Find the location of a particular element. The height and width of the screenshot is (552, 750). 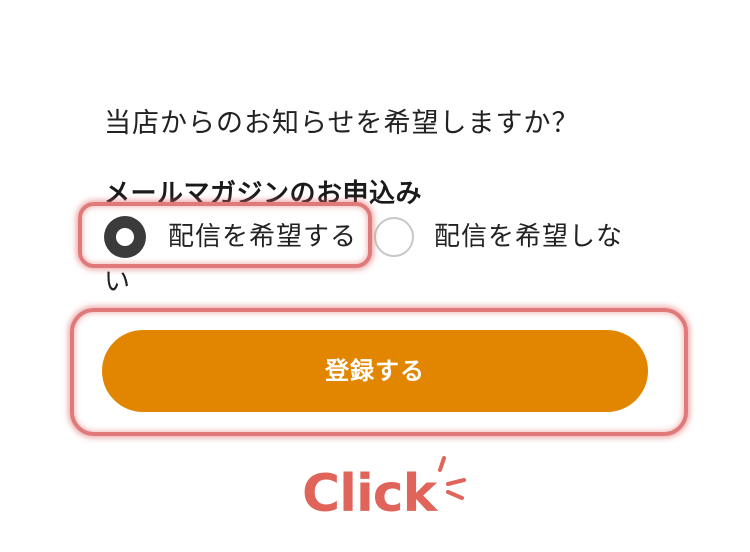

click-burst-icon is located at coordinates (452, 478).